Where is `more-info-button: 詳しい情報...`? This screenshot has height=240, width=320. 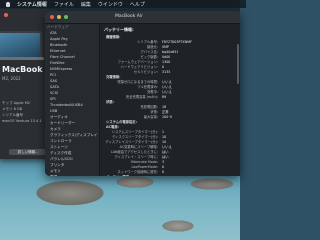
more-info-button: 詳しい情報... is located at coordinates (28, 152).